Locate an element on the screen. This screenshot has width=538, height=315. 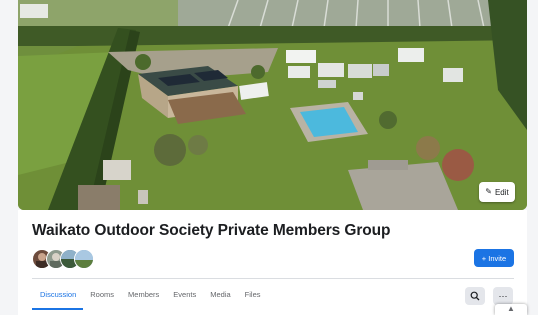
scroll-up-button: ▲ is located at coordinates (511, 309).